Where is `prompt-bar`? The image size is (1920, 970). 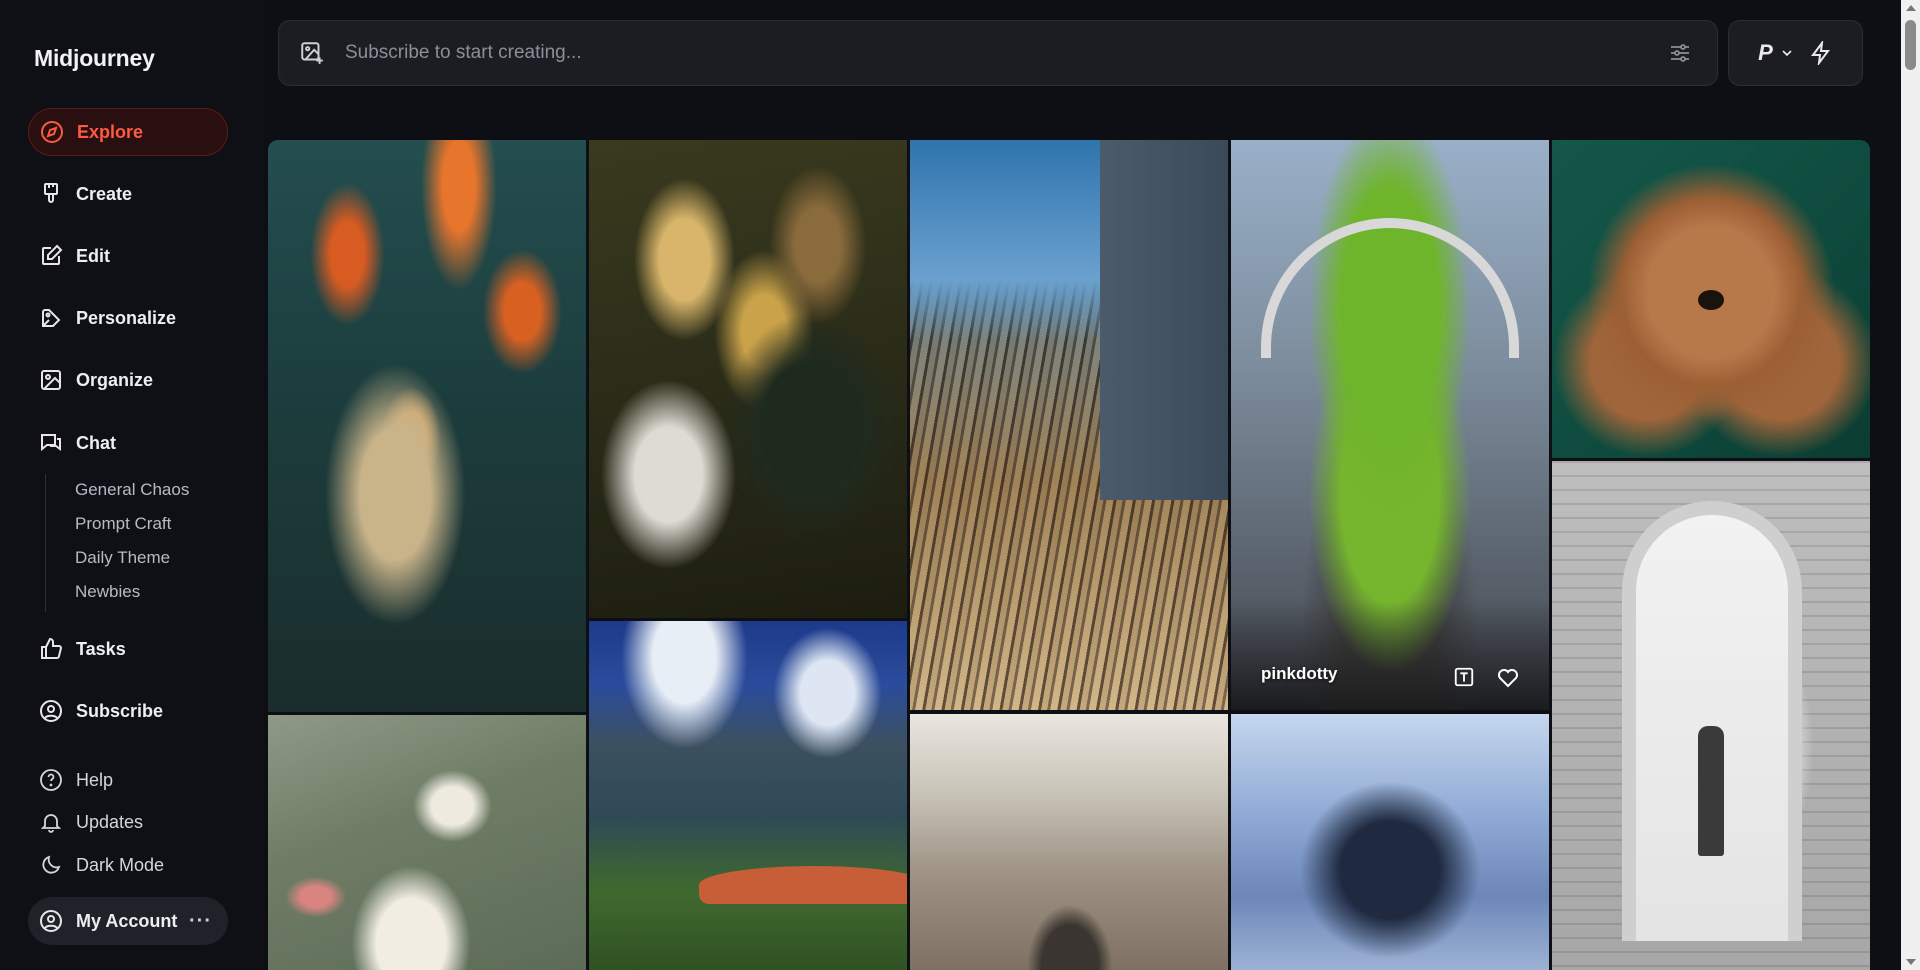 prompt-bar is located at coordinates (998, 53).